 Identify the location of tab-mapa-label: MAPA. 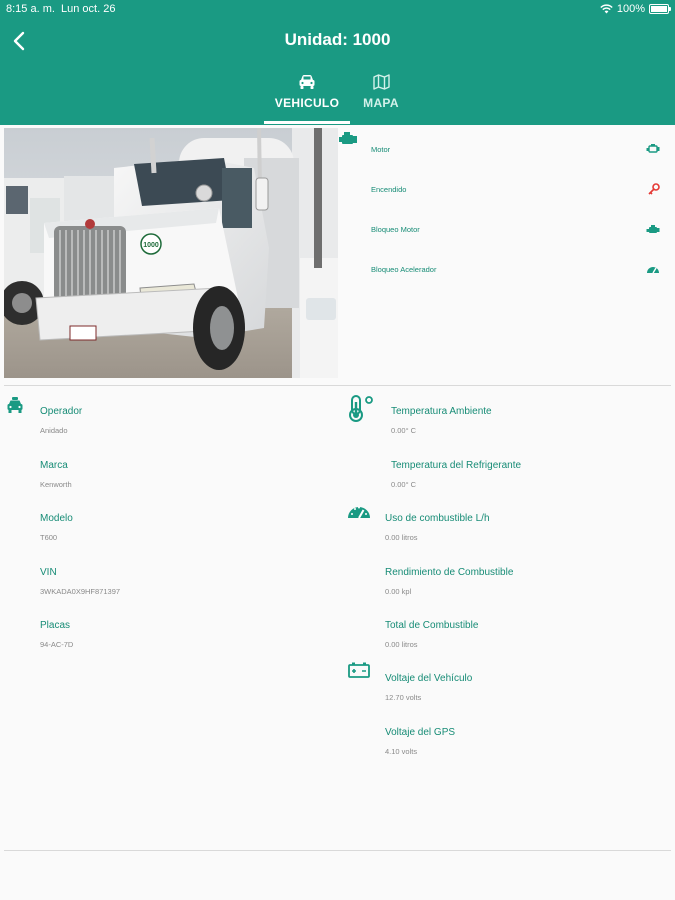
(381, 103).